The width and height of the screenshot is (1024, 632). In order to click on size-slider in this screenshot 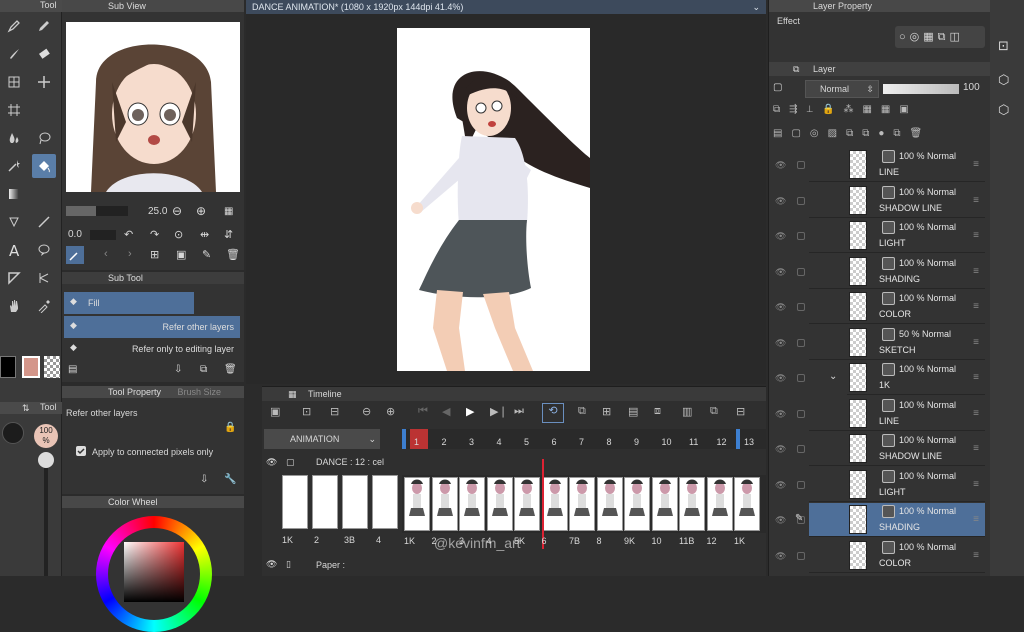, I will do `click(97, 211)`.